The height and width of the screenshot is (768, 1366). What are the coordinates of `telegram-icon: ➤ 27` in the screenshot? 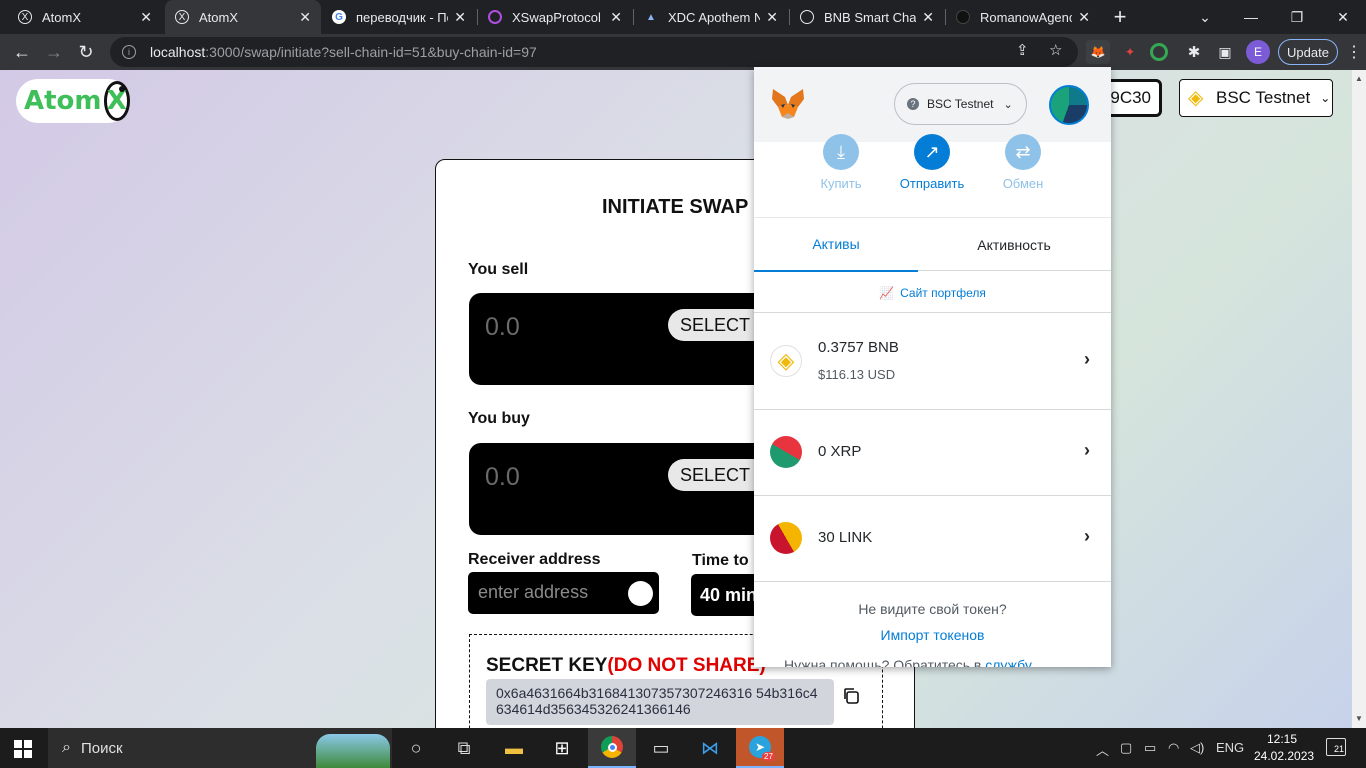 It's located at (760, 748).